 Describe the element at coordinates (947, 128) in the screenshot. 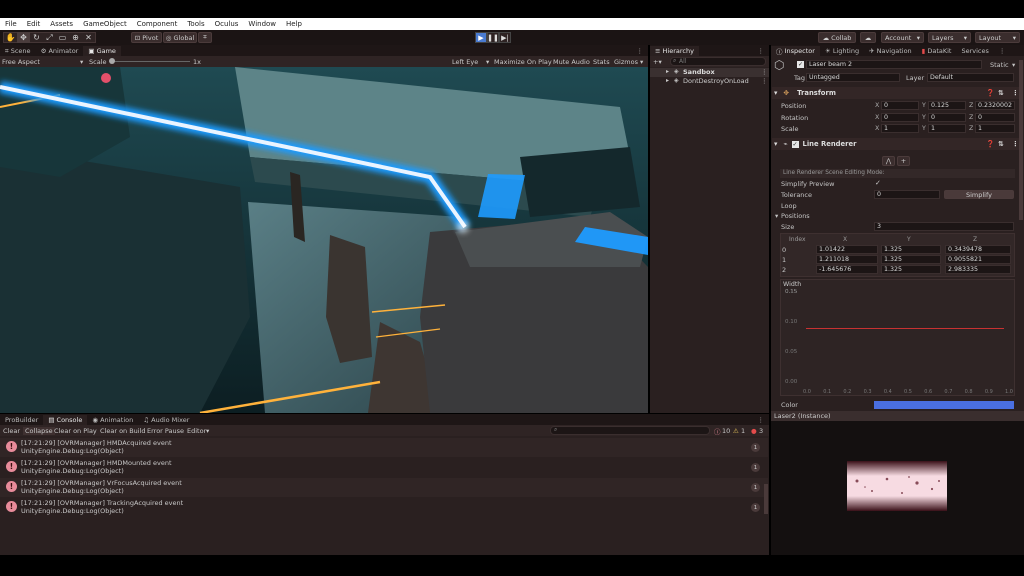

I see `scale-y-field: 1` at that location.